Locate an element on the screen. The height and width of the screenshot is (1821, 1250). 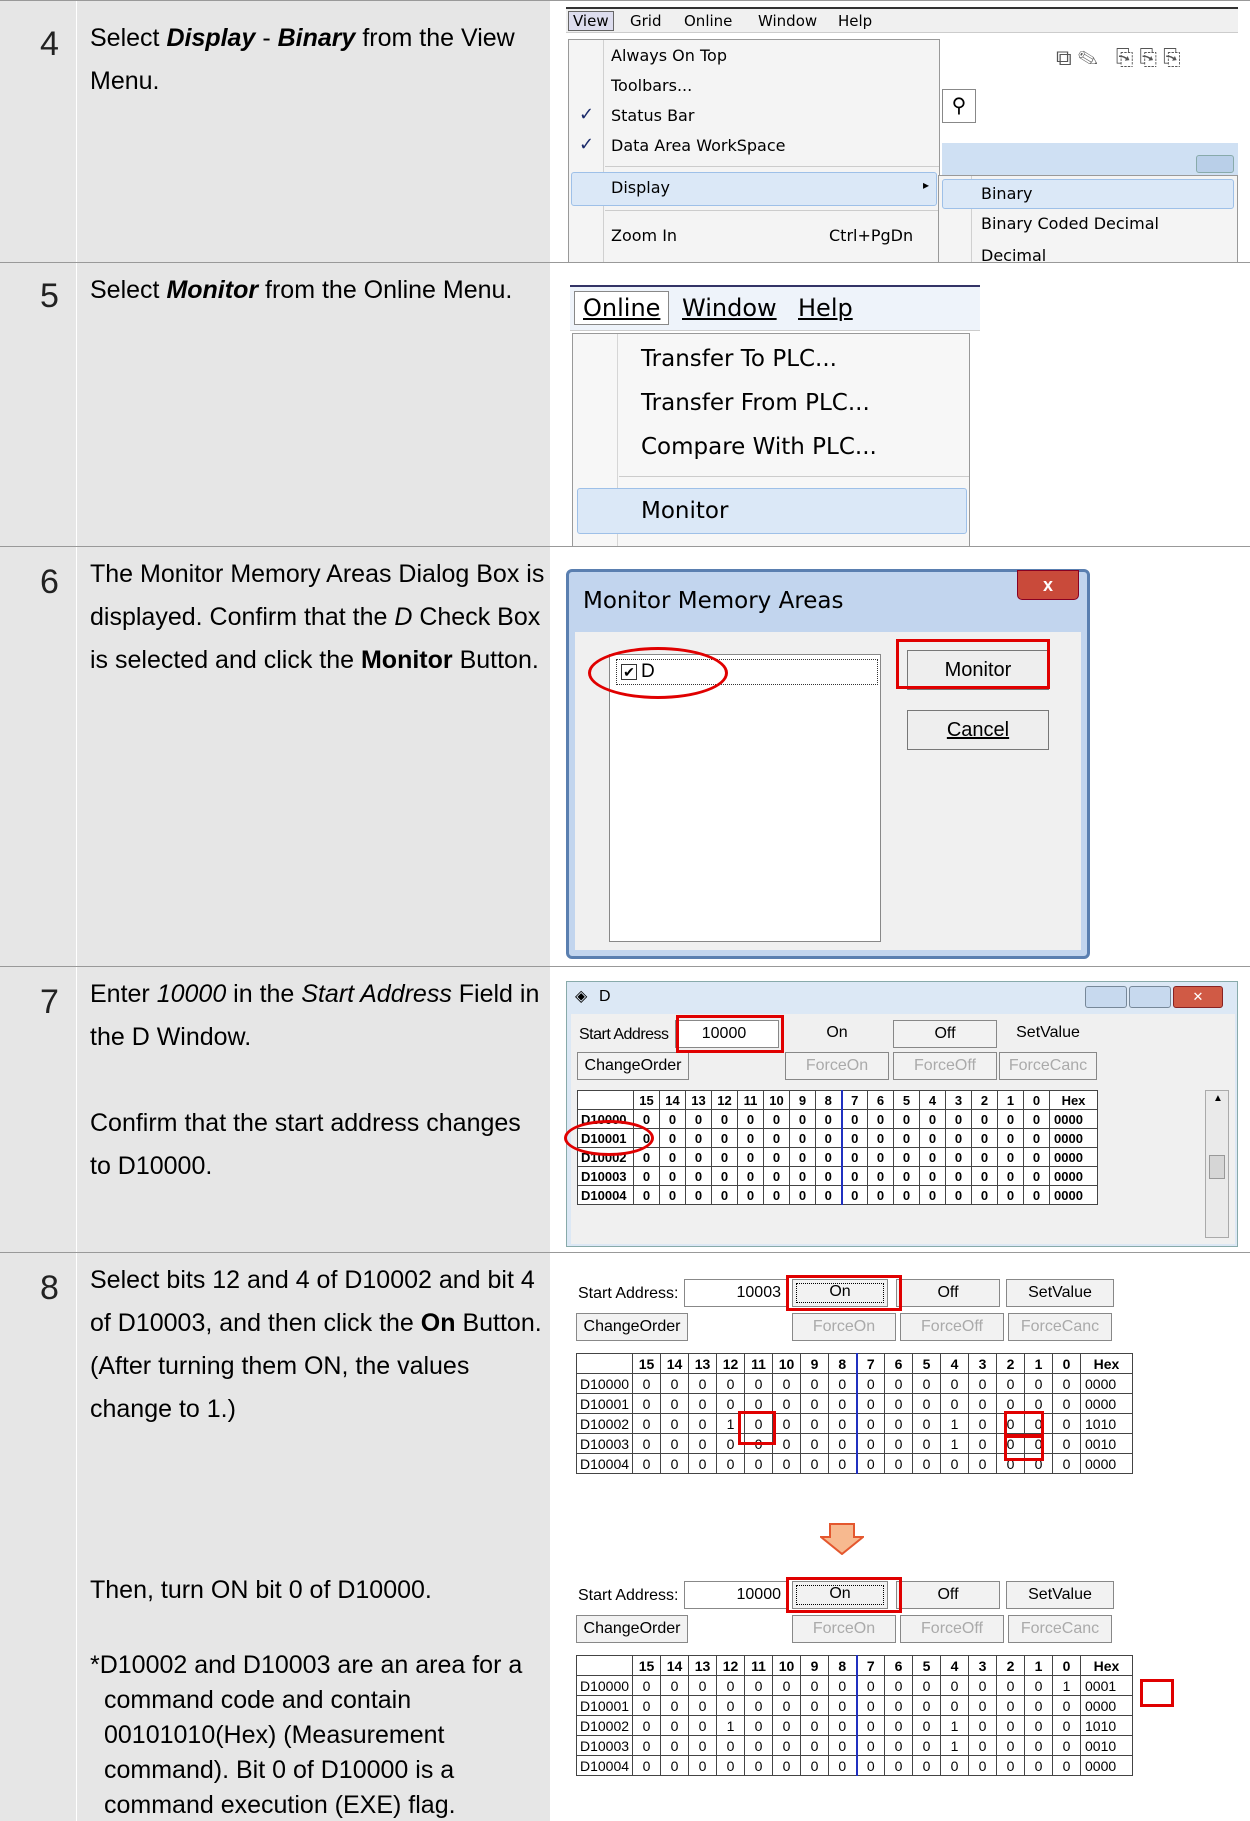
menu-view: View is located at coordinates (591, 21).